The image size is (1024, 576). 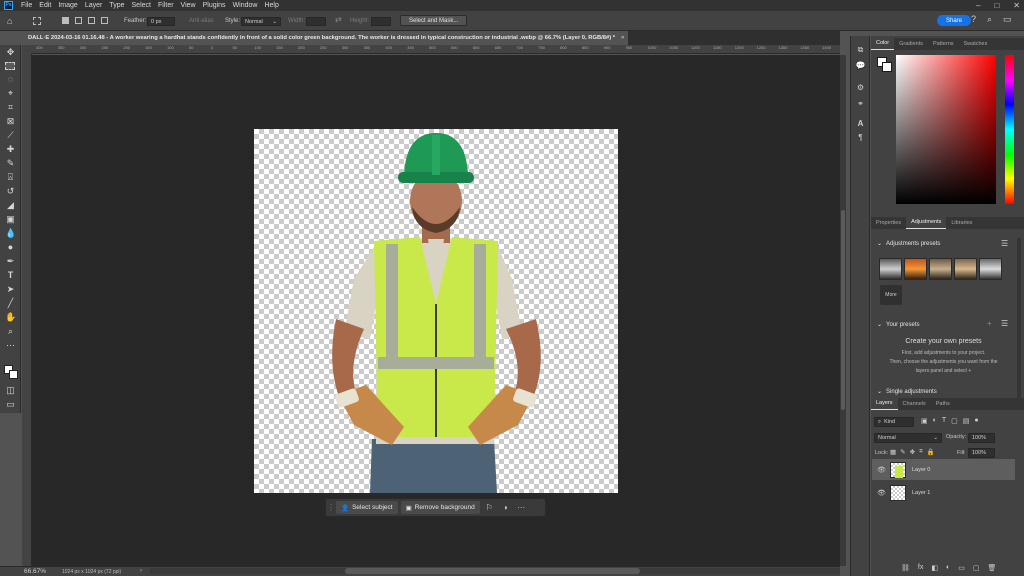 What do you see at coordinates (10, 247) in the screenshot?
I see `dodge-tool-icon: ●` at bounding box center [10, 247].